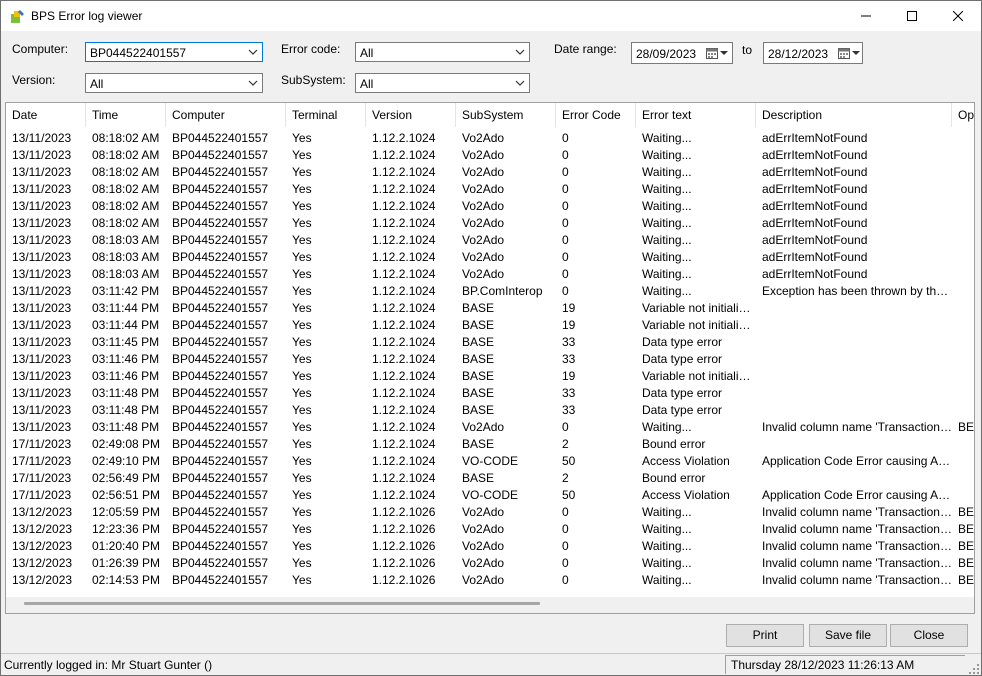 This screenshot has width=982, height=676. I want to click on maximize-button, so click(912, 16).